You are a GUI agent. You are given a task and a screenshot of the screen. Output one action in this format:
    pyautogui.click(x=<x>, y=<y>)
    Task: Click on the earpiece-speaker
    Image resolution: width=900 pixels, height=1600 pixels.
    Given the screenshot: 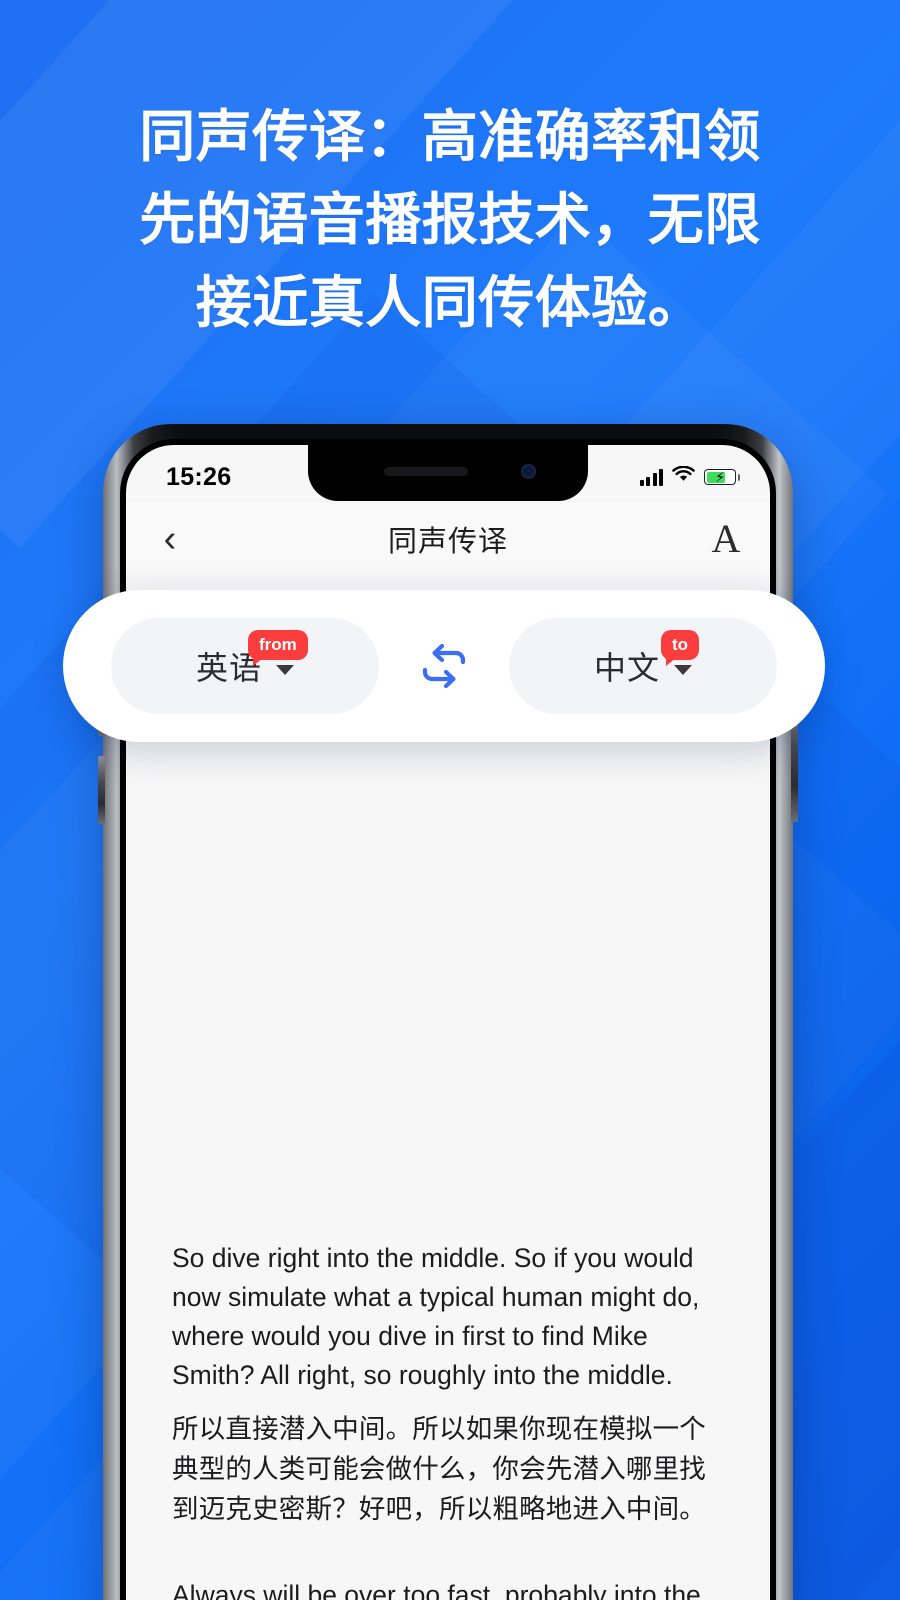 What is the action you would take?
    pyautogui.click(x=426, y=471)
    